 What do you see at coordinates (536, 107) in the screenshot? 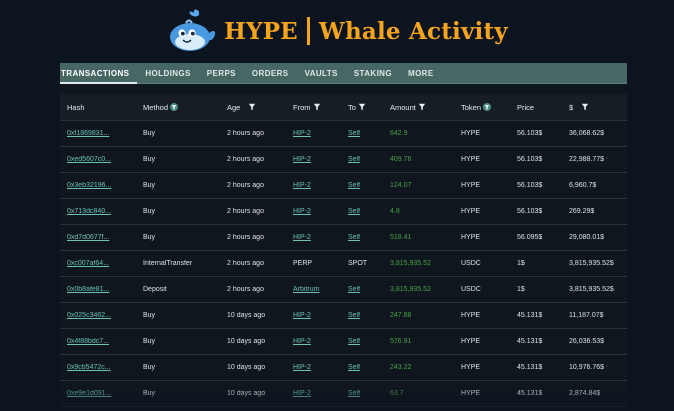
I see `col-price: Price` at bounding box center [536, 107].